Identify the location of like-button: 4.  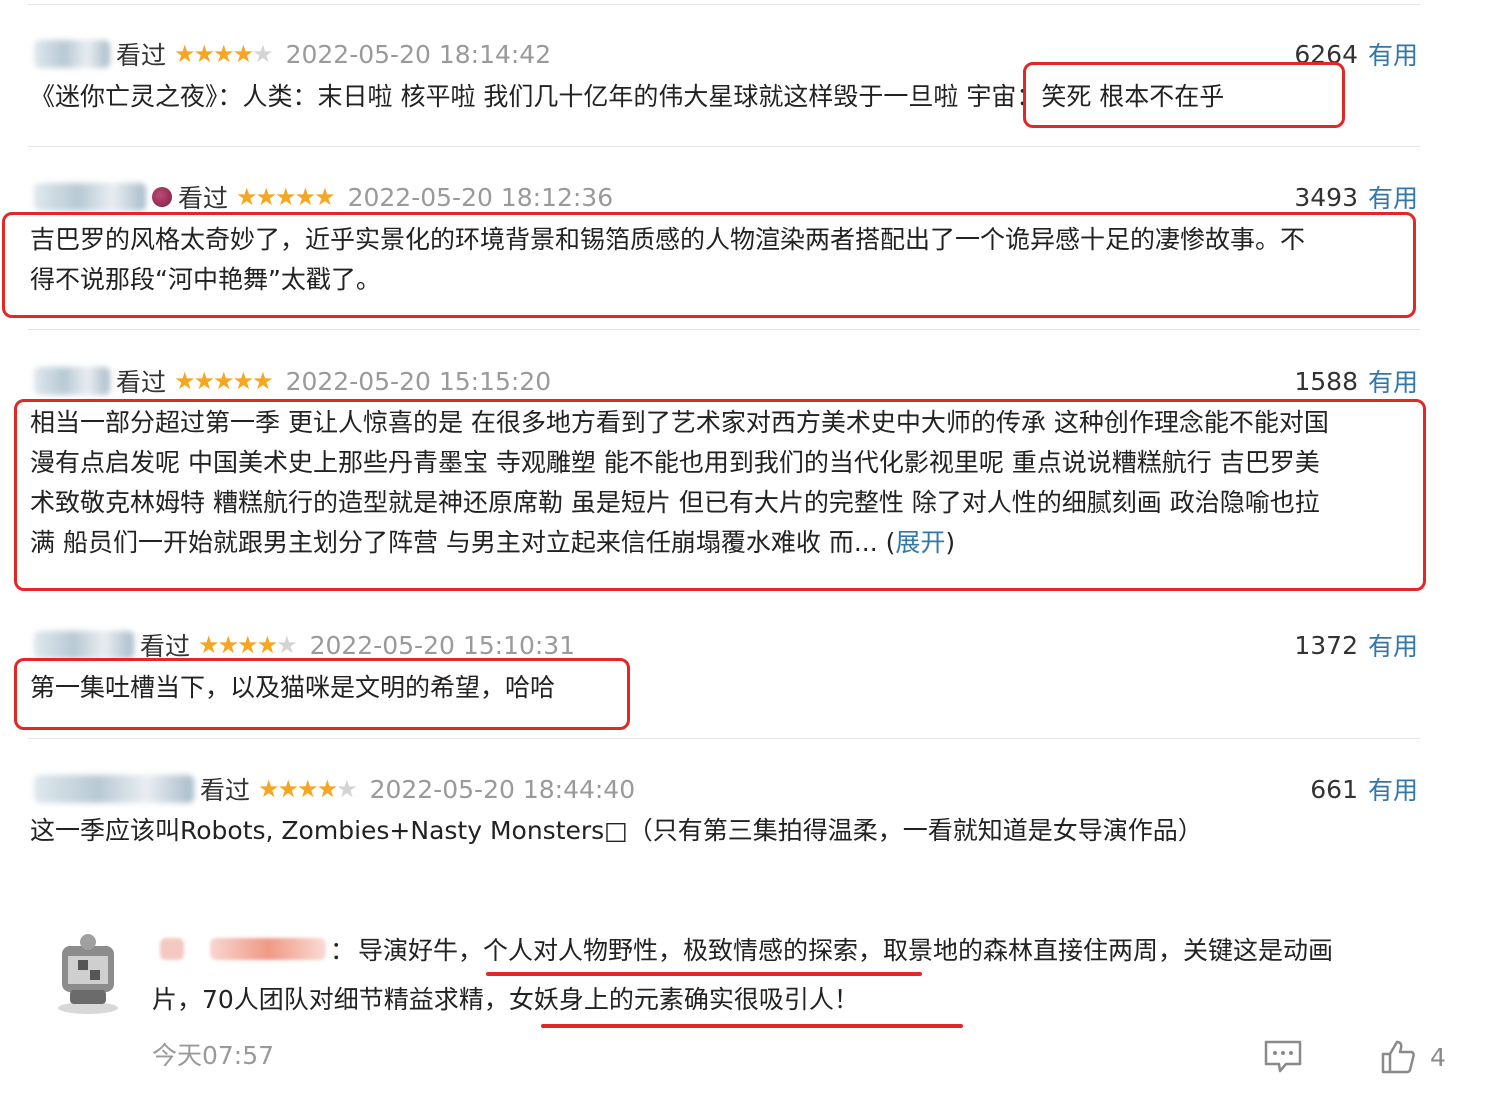
(1413, 1057).